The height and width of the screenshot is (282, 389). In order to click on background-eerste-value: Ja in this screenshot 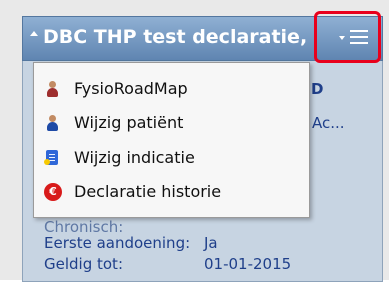, I will do `click(211, 243)`.